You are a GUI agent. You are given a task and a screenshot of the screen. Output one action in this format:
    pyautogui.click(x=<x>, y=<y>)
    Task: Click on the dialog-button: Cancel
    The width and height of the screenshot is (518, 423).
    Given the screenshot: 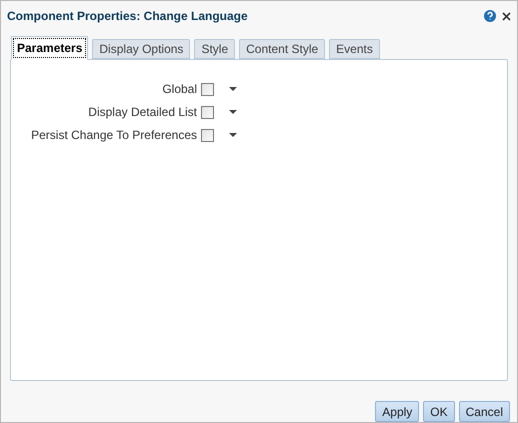 What is the action you would take?
    pyautogui.click(x=484, y=411)
    